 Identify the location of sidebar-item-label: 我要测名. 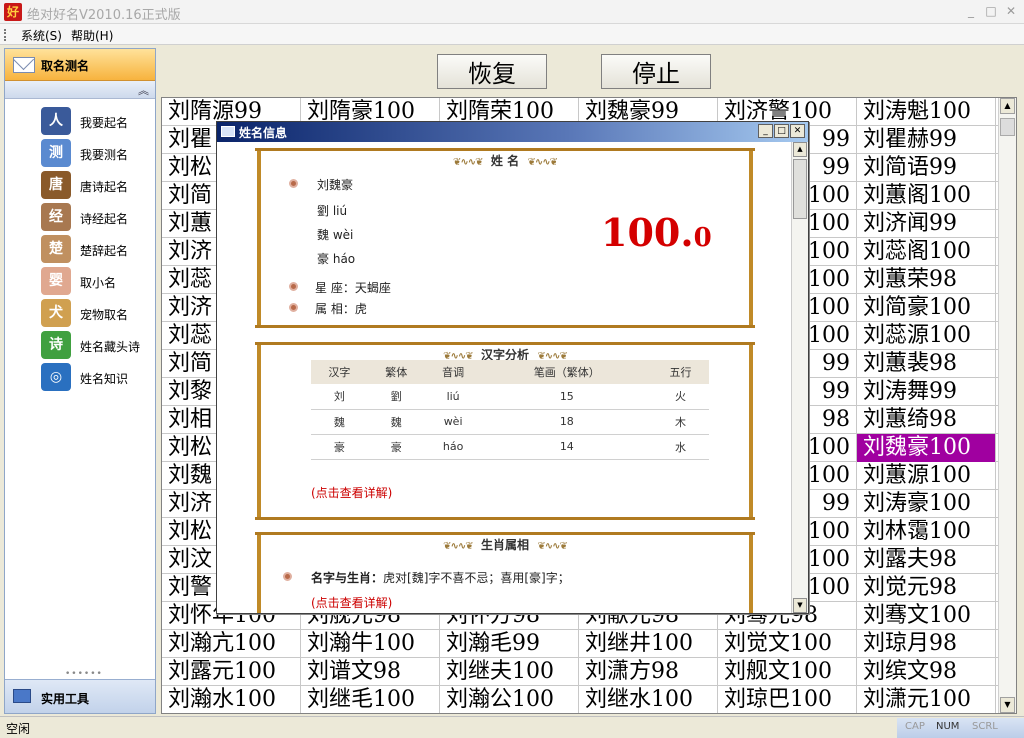
(104, 155).